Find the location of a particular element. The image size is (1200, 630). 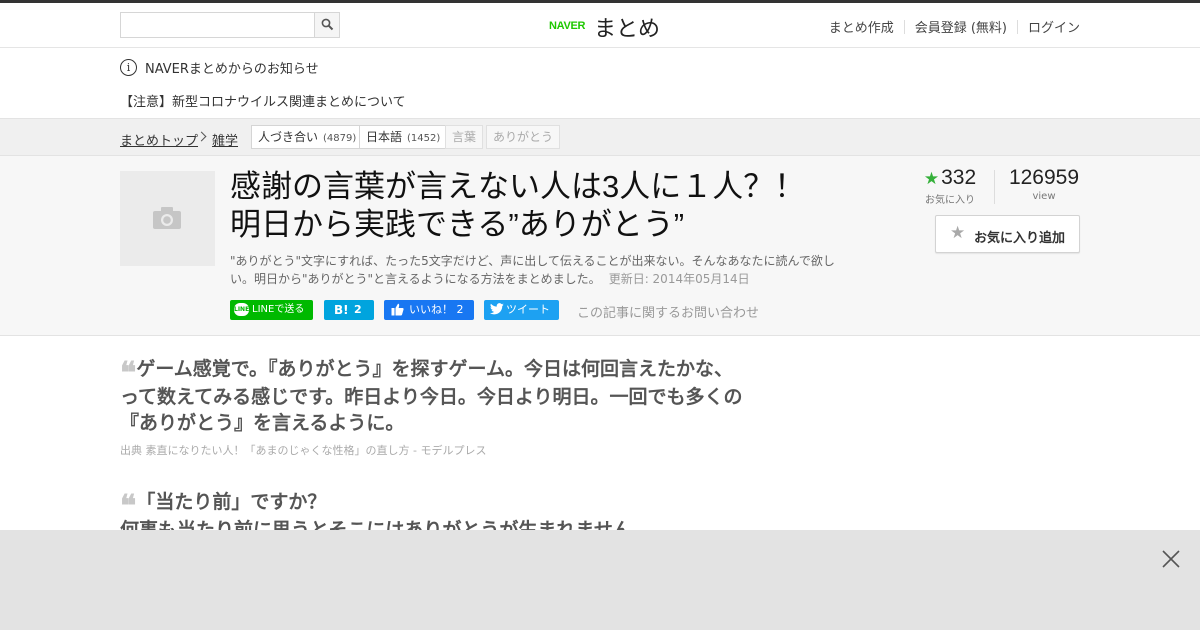

thumbs-up-icon is located at coordinates (397, 309).